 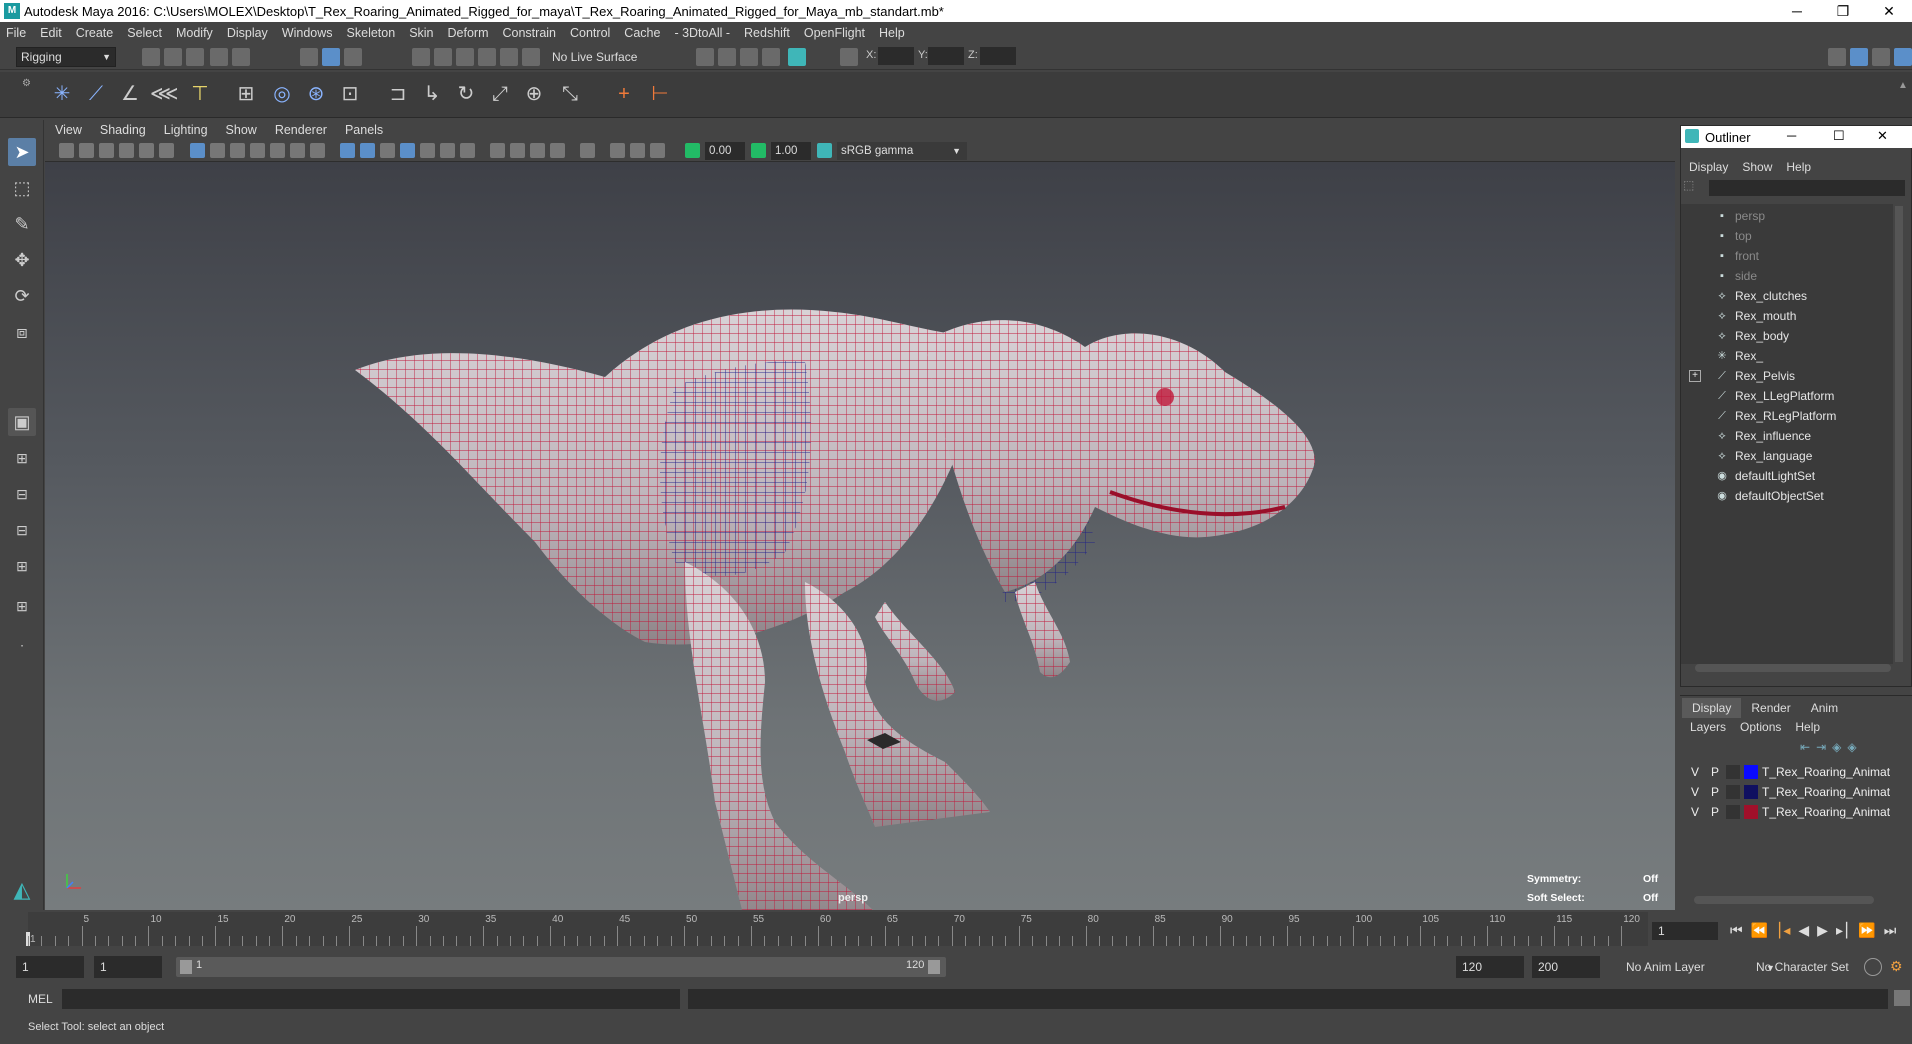 I want to click on resolution-gate-icon, so click(x=237, y=150).